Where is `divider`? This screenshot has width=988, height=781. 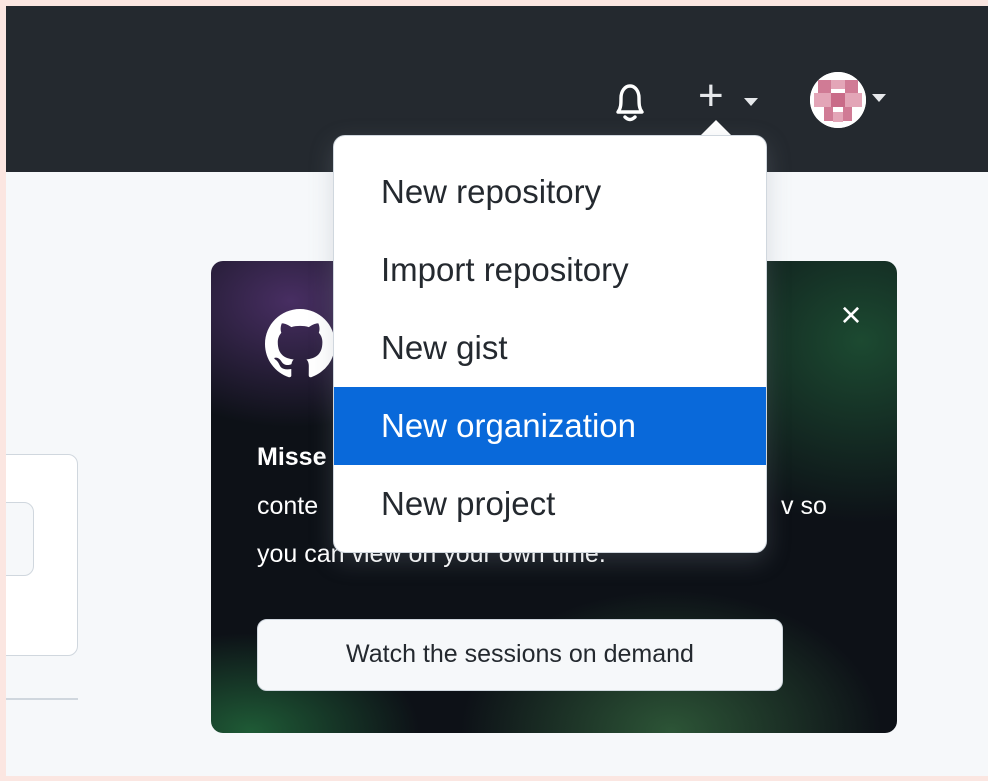 divider is located at coordinates (42, 699).